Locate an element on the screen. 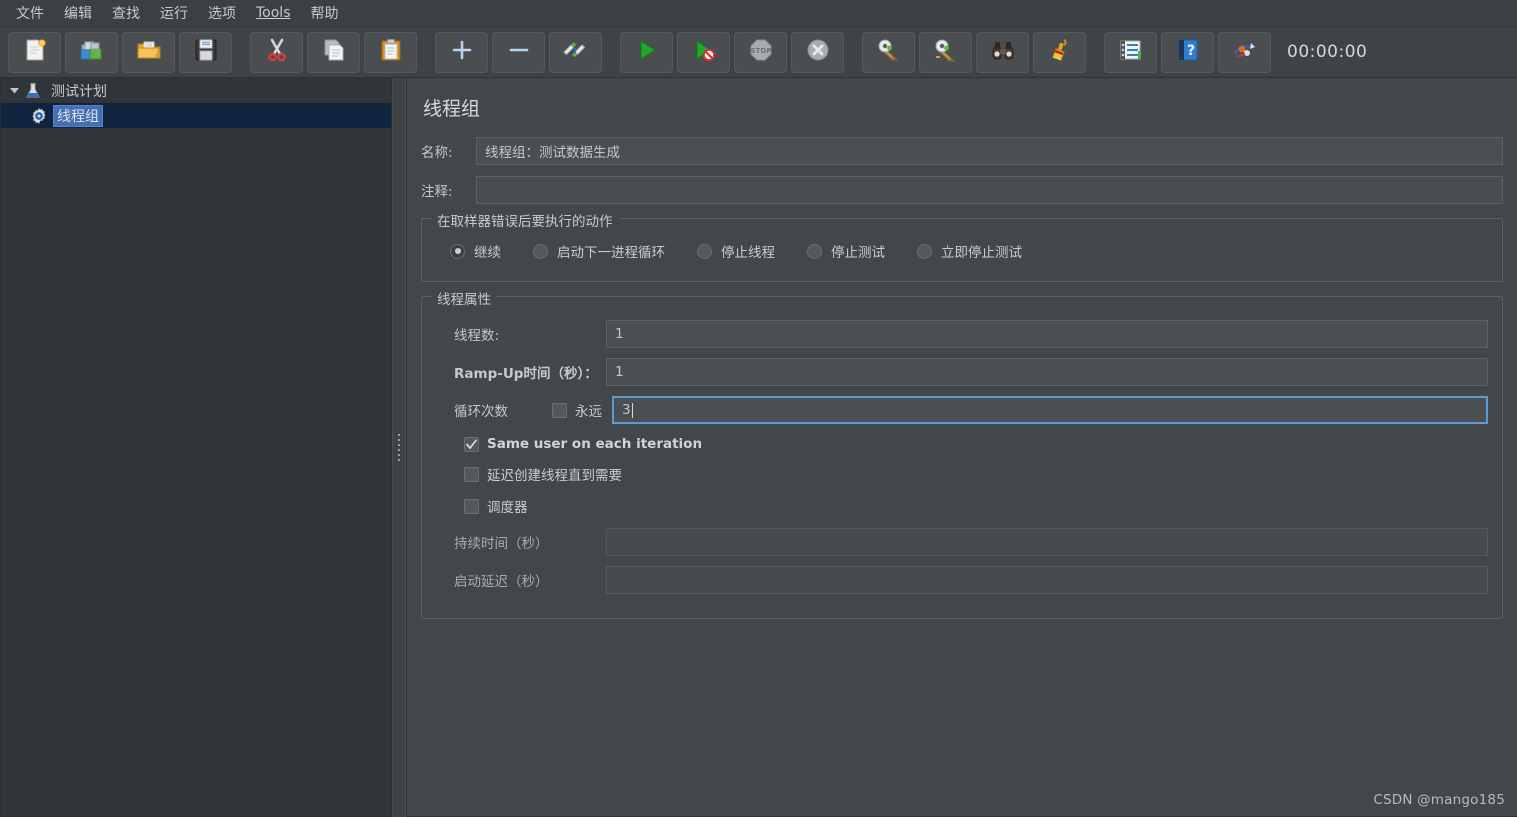 The width and height of the screenshot is (1517, 817). watermark: CSDN @mango185 is located at coordinates (1439, 800).